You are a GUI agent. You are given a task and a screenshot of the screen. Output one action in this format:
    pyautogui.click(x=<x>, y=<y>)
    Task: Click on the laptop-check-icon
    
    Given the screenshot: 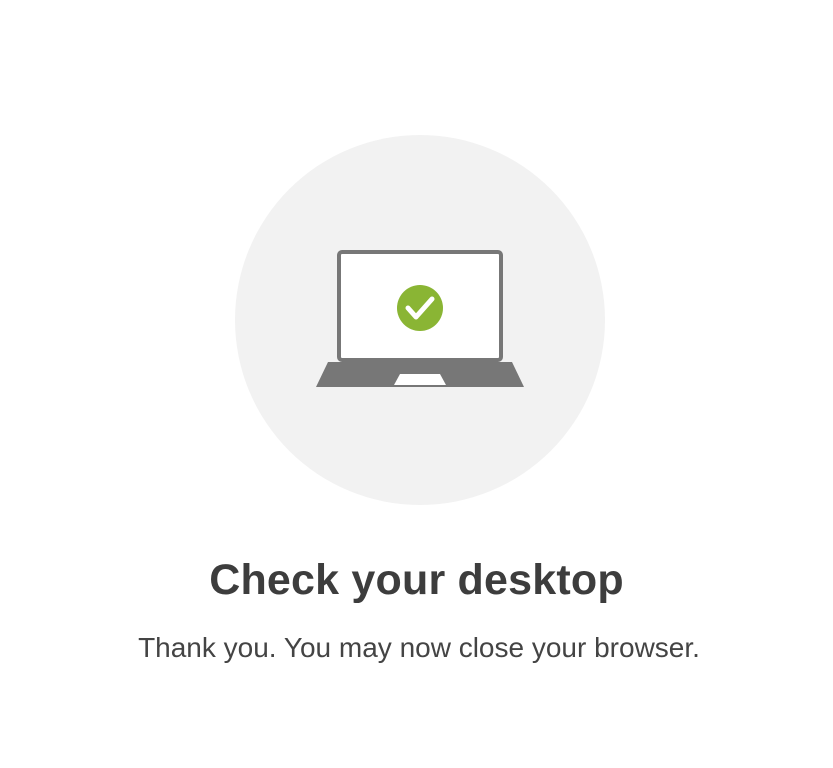 What is the action you would take?
    pyautogui.click(x=420, y=318)
    